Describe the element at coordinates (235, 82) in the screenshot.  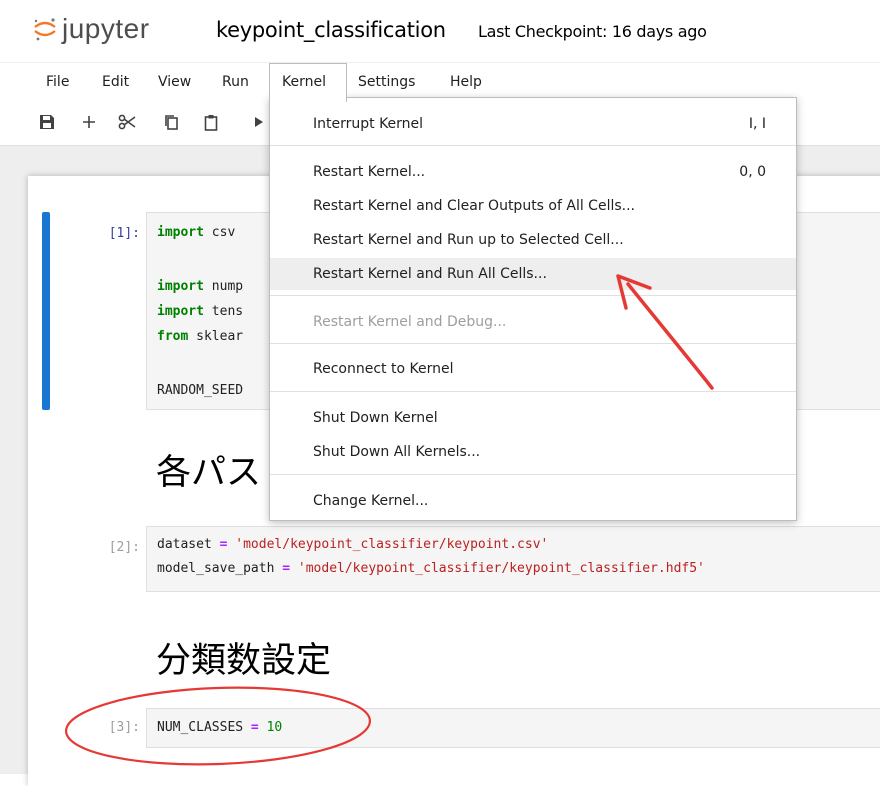
I see `menu-run: Run` at that location.